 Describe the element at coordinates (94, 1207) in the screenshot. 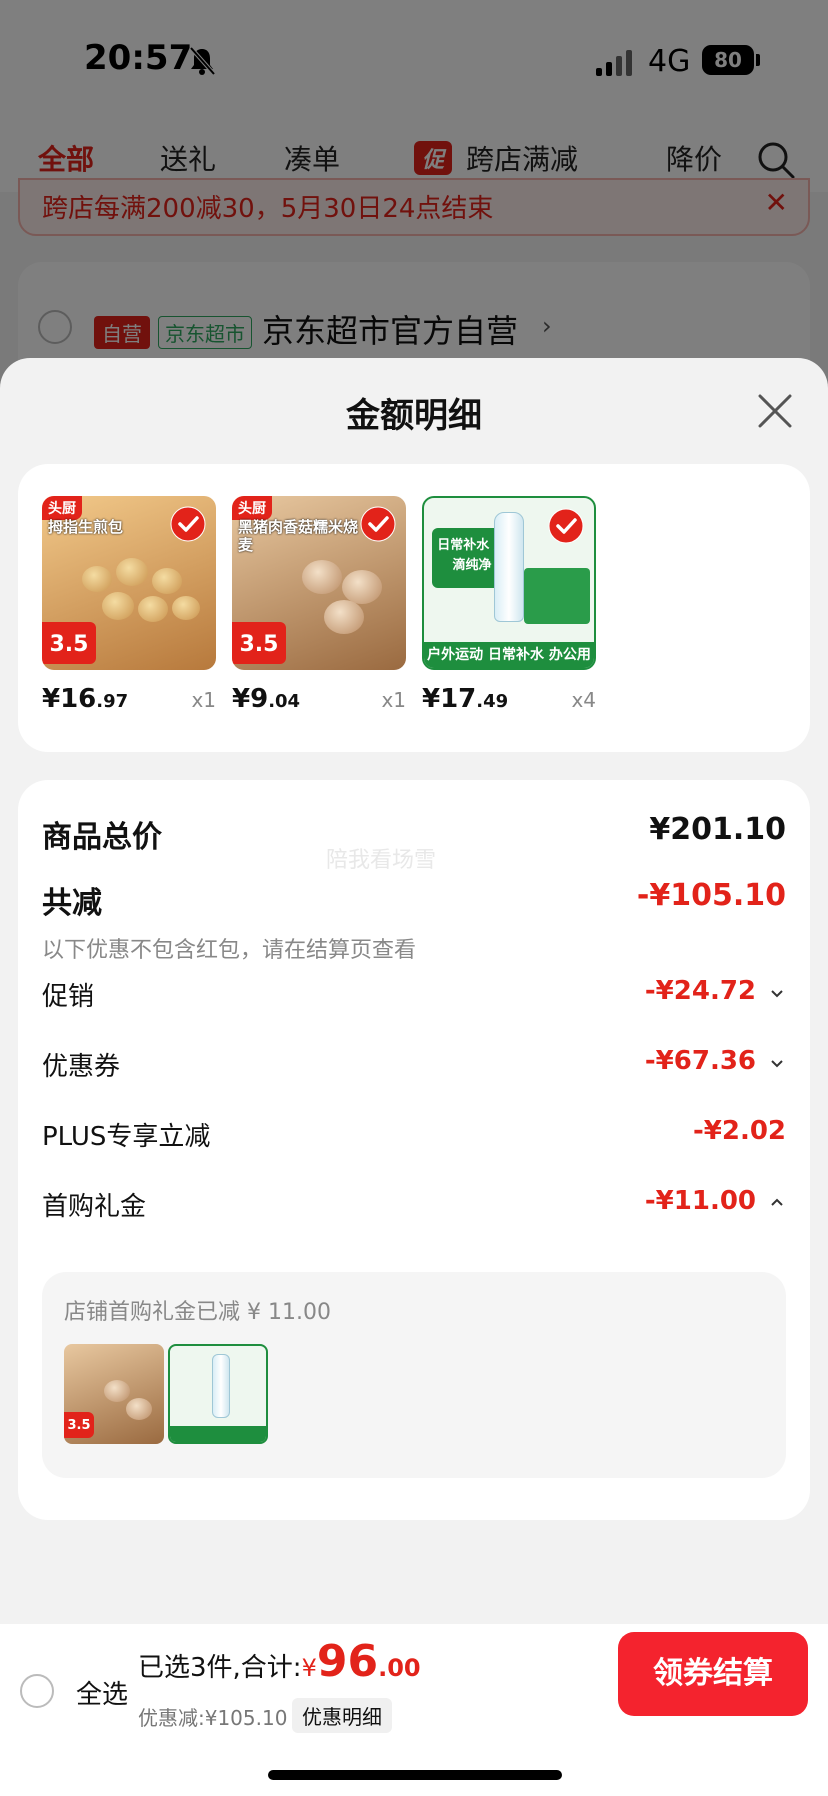

I see `discount-label: 首购礼金` at that location.